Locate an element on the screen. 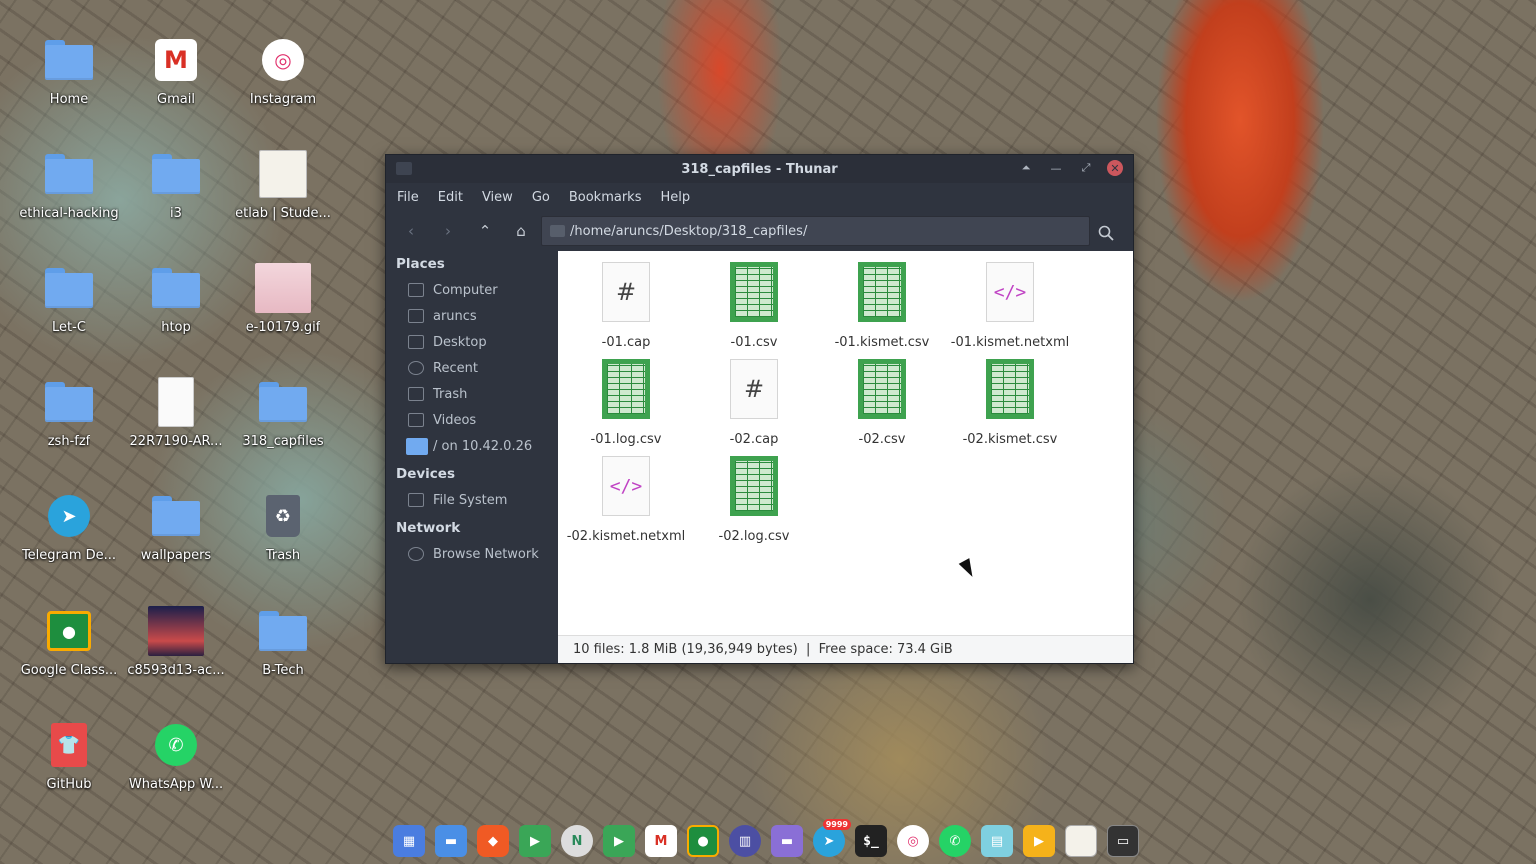 Image resolution: width=1536 pixels, height=864 pixels. file-item: # -02.cap is located at coordinates (754, 402).